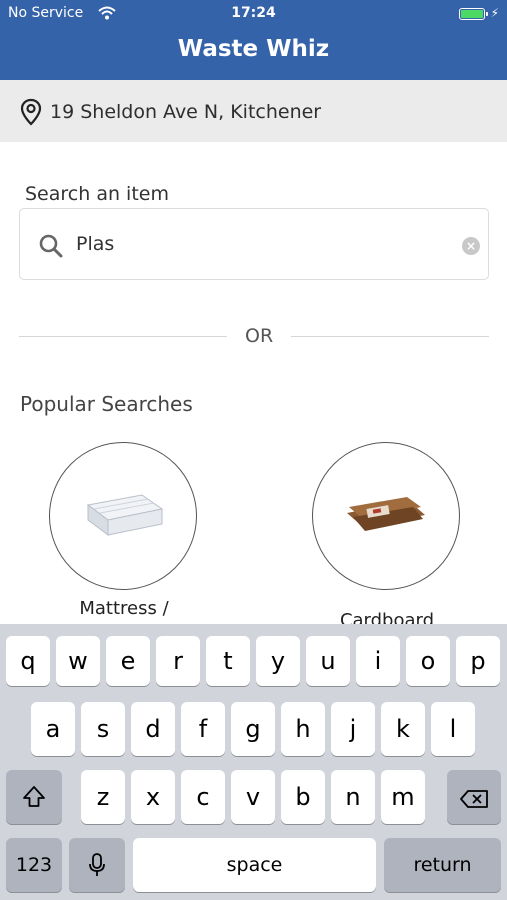 This screenshot has width=507, height=900. I want to click on space-key: space, so click(254, 865).